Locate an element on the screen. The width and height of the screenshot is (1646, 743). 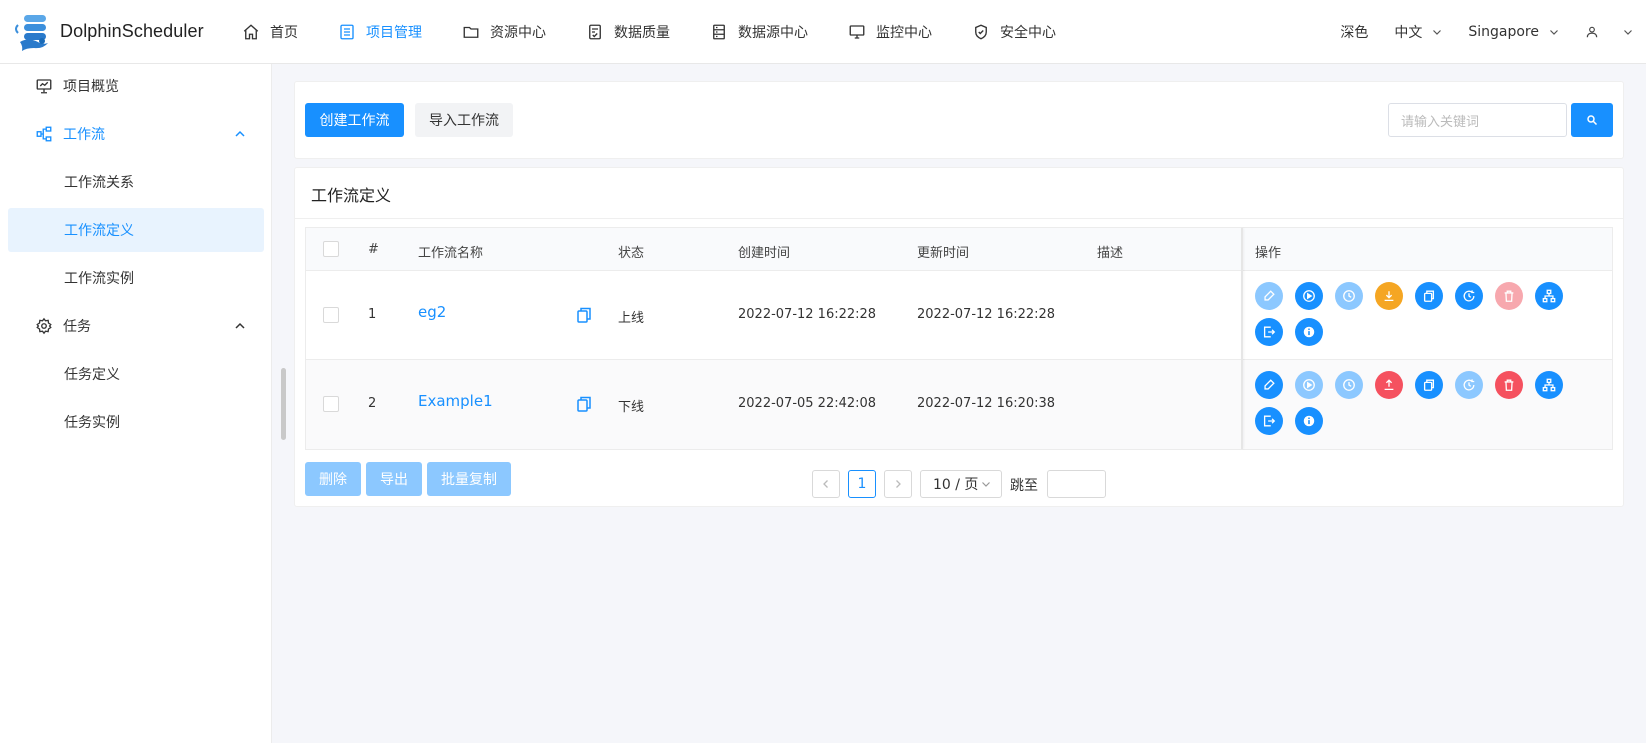
nav-monitor: 监控中心 is located at coordinates (890, 32).